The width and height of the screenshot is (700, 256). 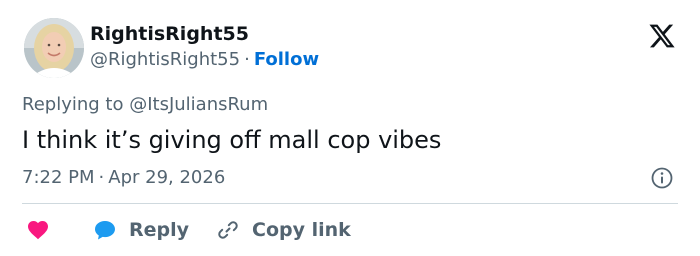 I want to click on reply-button: Reply, so click(x=141, y=230).